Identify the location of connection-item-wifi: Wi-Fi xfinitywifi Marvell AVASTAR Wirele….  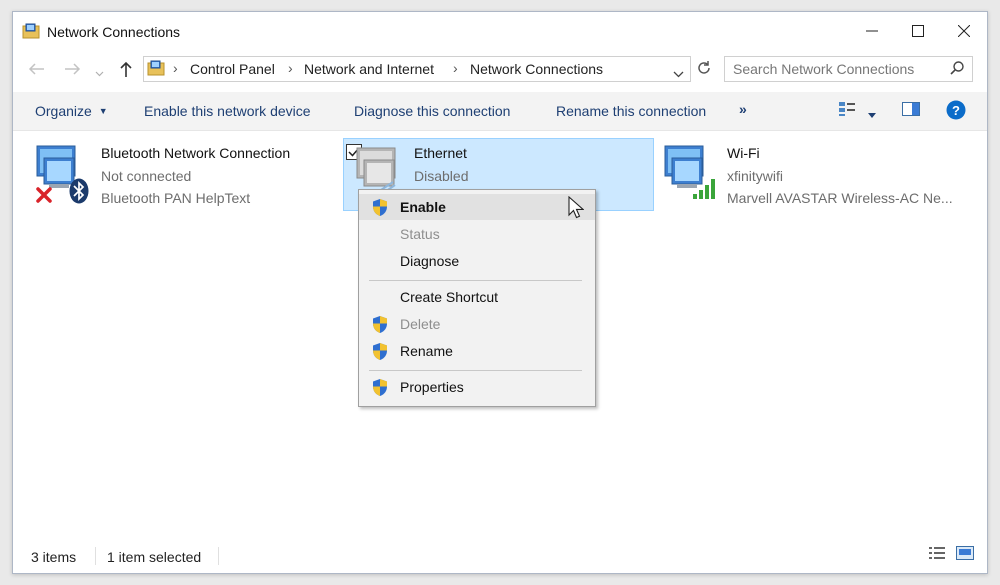
(814, 174).